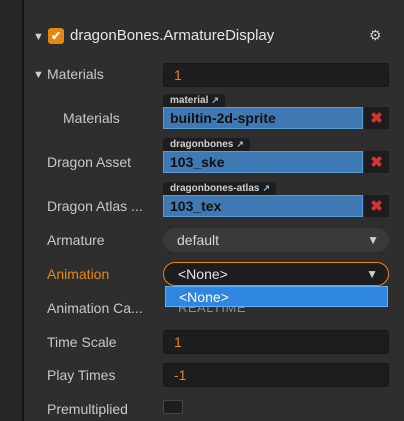 The width and height of the screenshot is (404, 421). What do you see at coordinates (215, 188) in the screenshot?
I see `dragonbones-atlas-tag-text: dragonbones-atlas` at bounding box center [215, 188].